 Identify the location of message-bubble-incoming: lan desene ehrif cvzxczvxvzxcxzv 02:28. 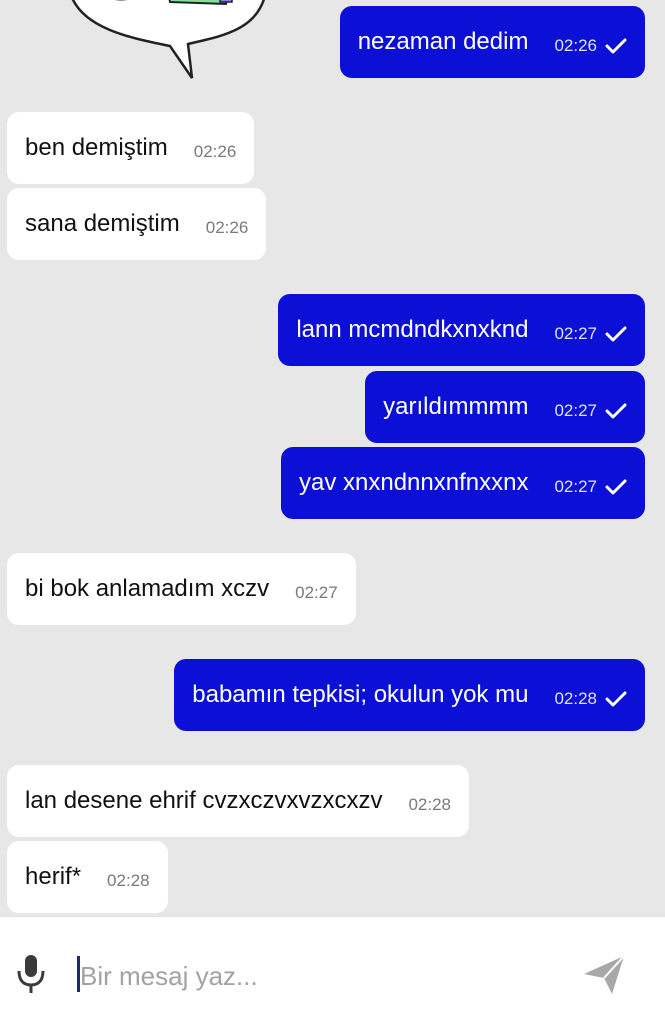
(238, 801).